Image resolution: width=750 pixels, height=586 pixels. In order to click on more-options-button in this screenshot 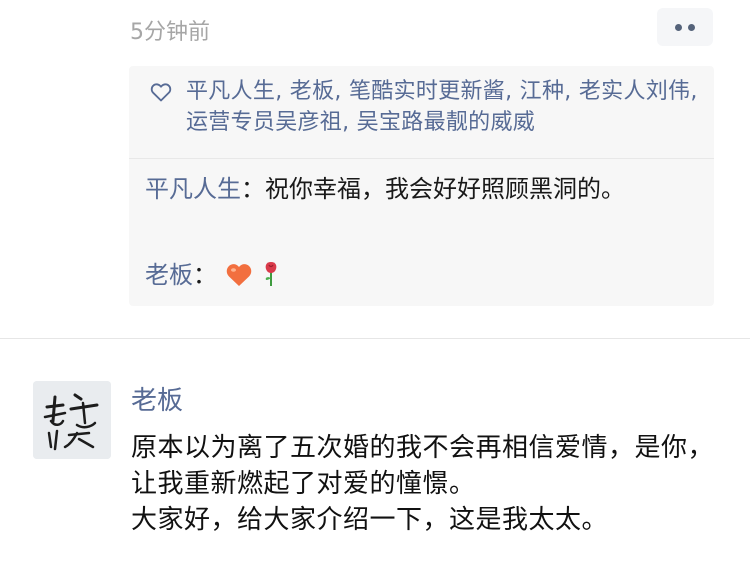, I will do `click(685, 27)`.